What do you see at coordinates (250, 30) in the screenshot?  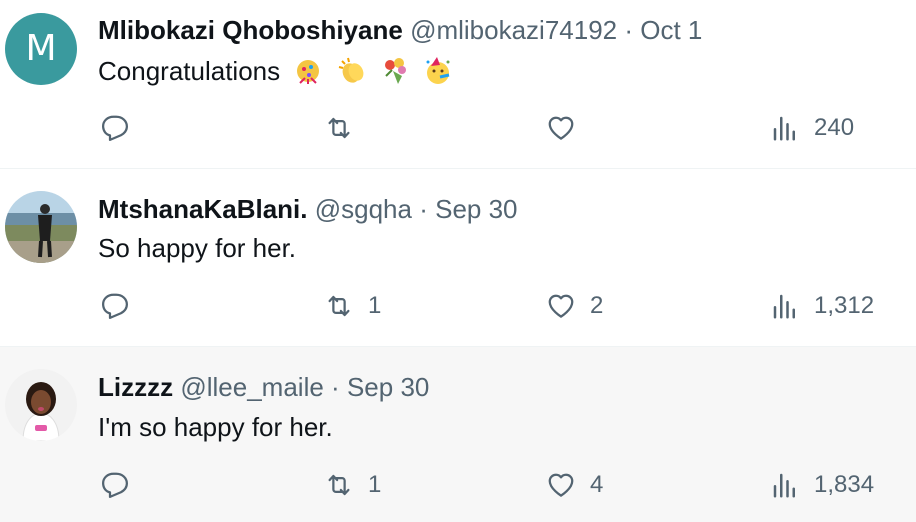 I see `display-name: Mlibokazi Qhoboshiyane` at bounding box center [250, 30].